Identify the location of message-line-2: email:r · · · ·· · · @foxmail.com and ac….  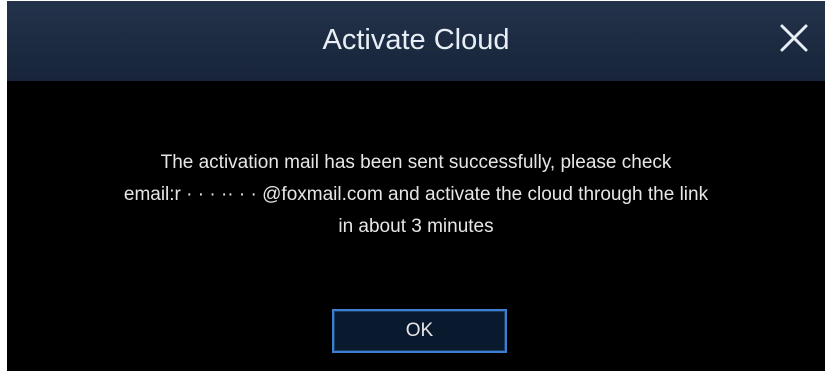
(416, 194).